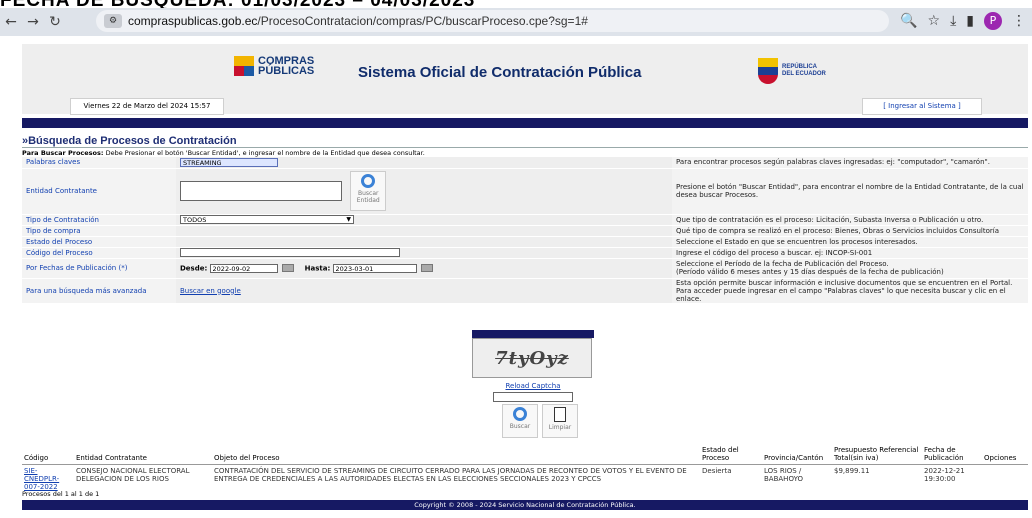 This screenshot has width=1032, height=518. Describe the element at coordinates (922, 106) in the screenshot. I see `login-link: [ Ingresar al Sistema ]` at that location.